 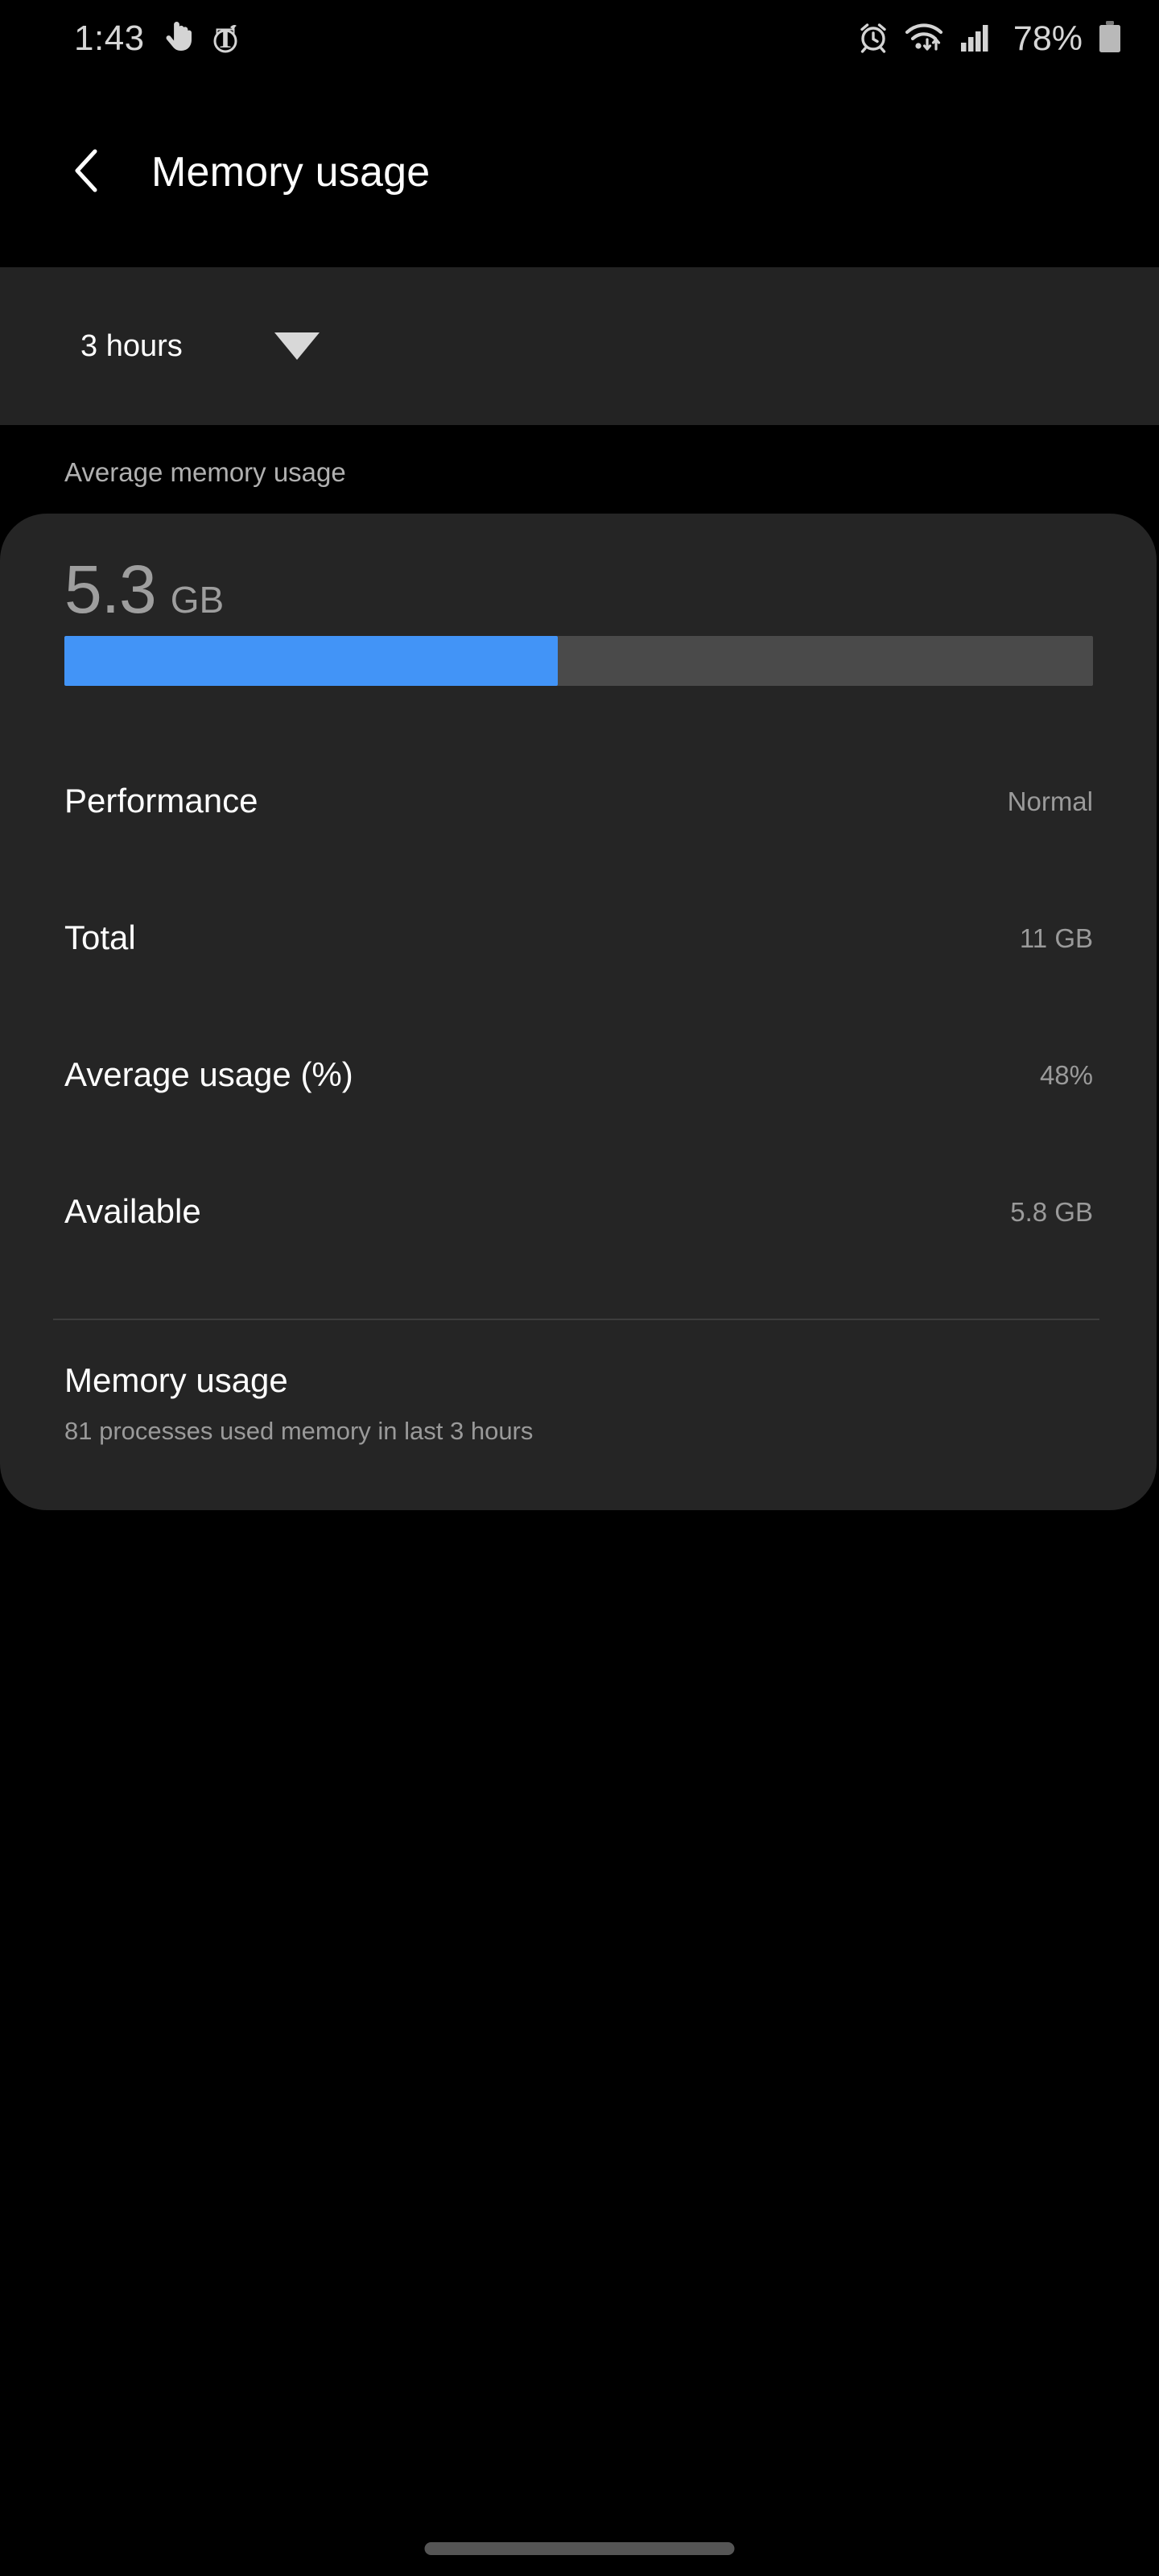 What do you see at coordinates (578, 937) in the screenshot?
I see `detail-row-total: Total 11 GB` at bounding box center [578, 937].